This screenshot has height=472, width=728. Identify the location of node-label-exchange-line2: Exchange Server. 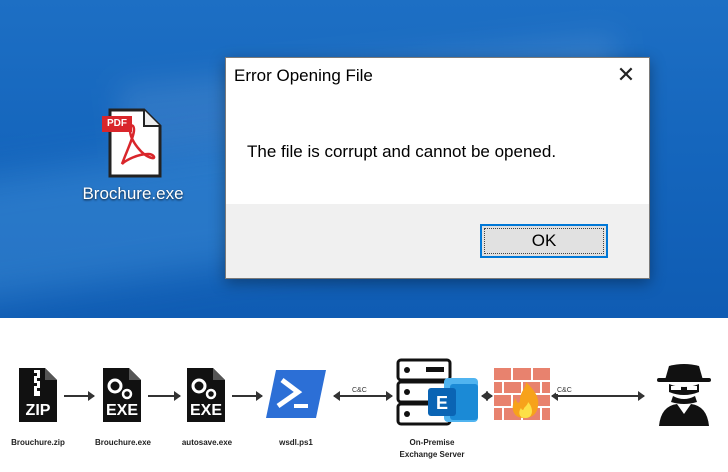
(432, 454).